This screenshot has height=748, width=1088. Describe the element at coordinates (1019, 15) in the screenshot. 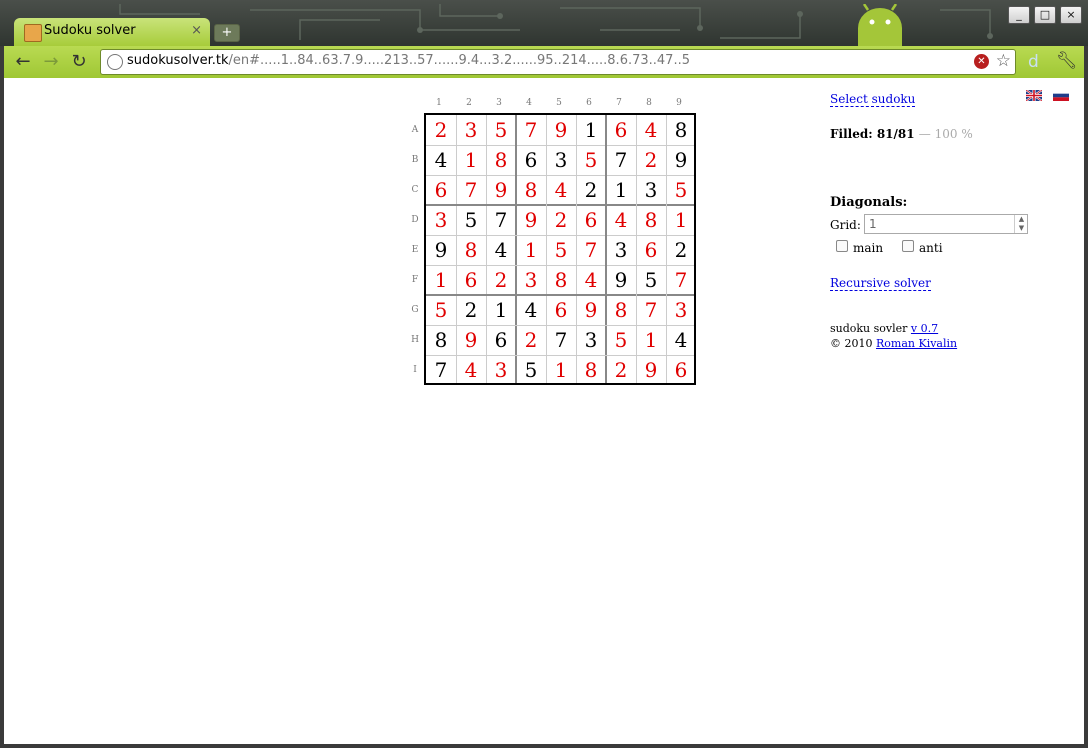

I see `minimize-button: _` at that location.